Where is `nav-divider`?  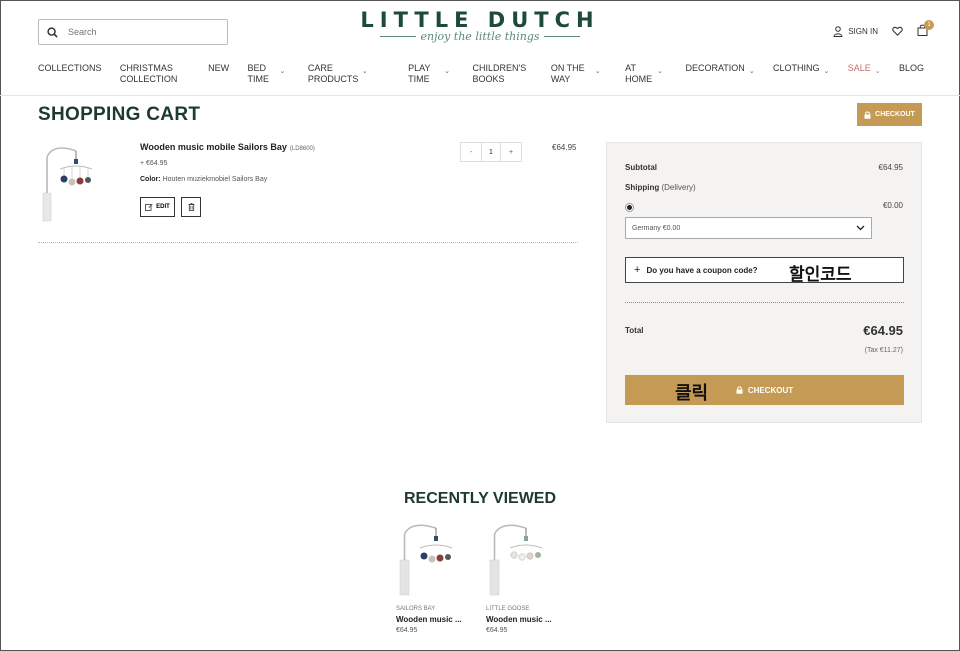 nav-divider is located at coordinates (480, 95).